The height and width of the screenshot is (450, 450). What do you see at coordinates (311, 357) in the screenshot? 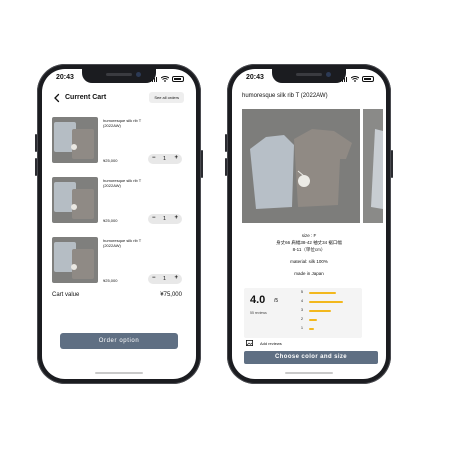
I see `choose-color-size-button: Choose color and size` at bounding box center [311, 357].